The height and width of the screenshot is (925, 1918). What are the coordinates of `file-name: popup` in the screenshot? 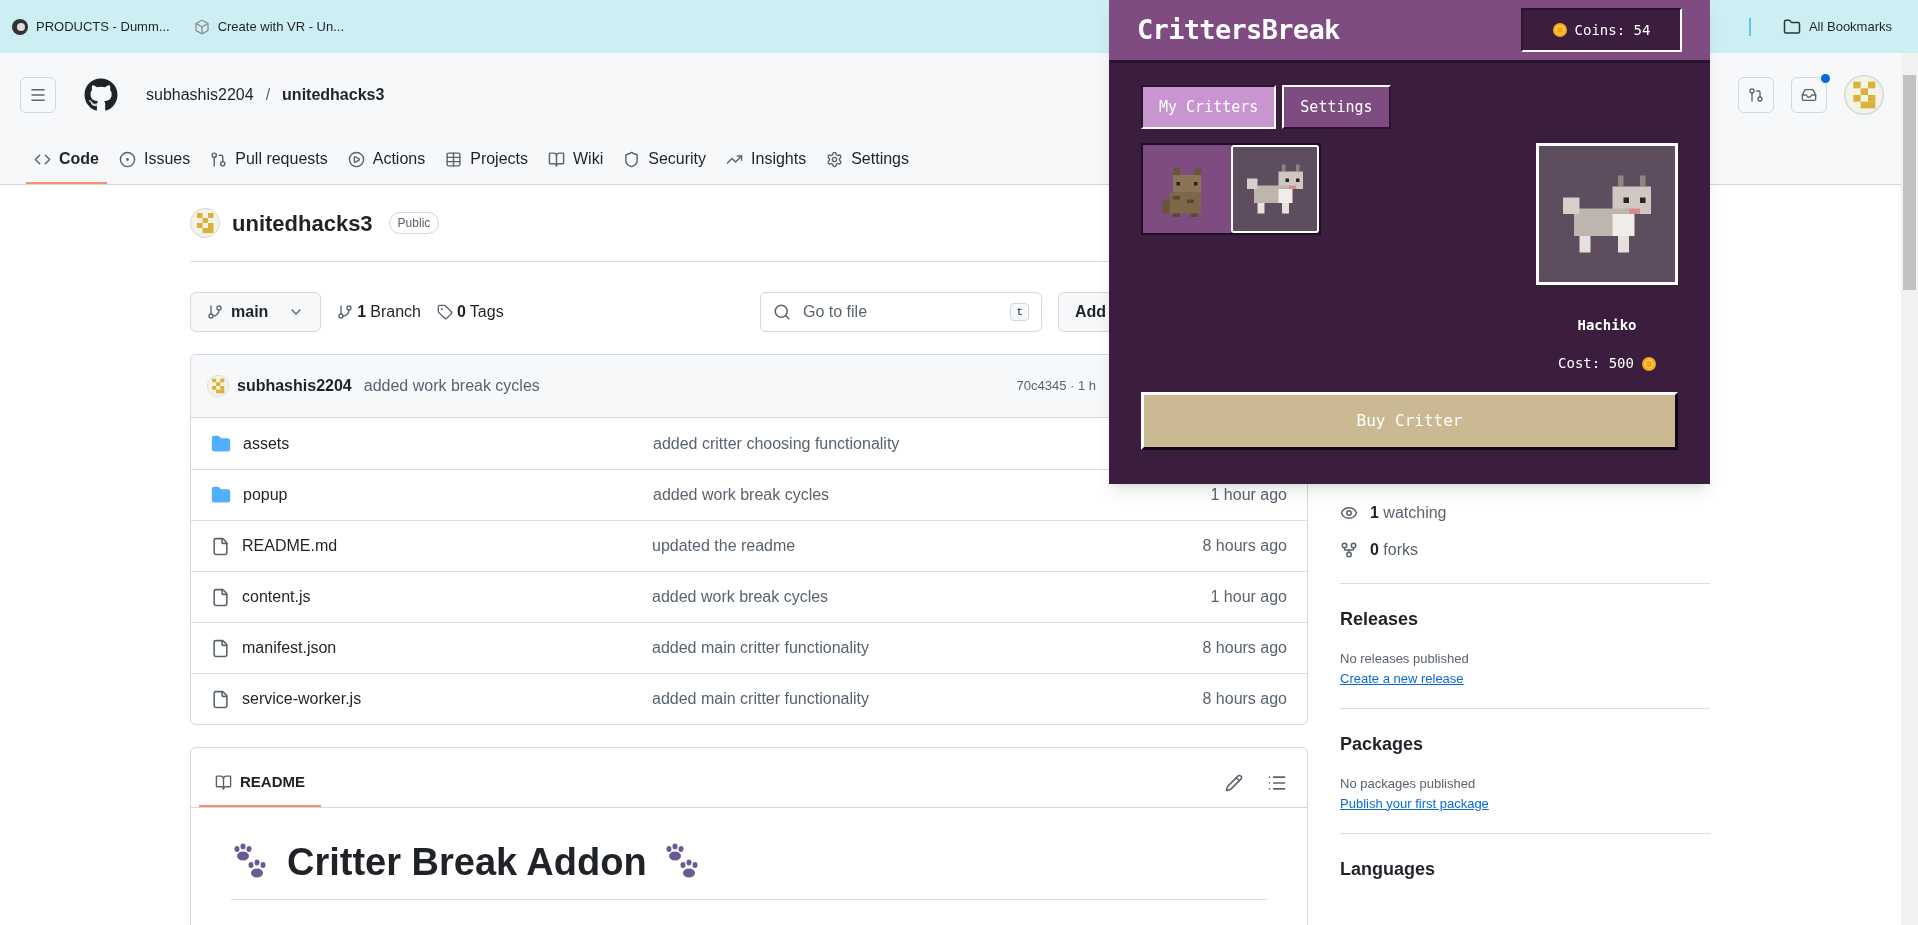 It's located at (448, 495).